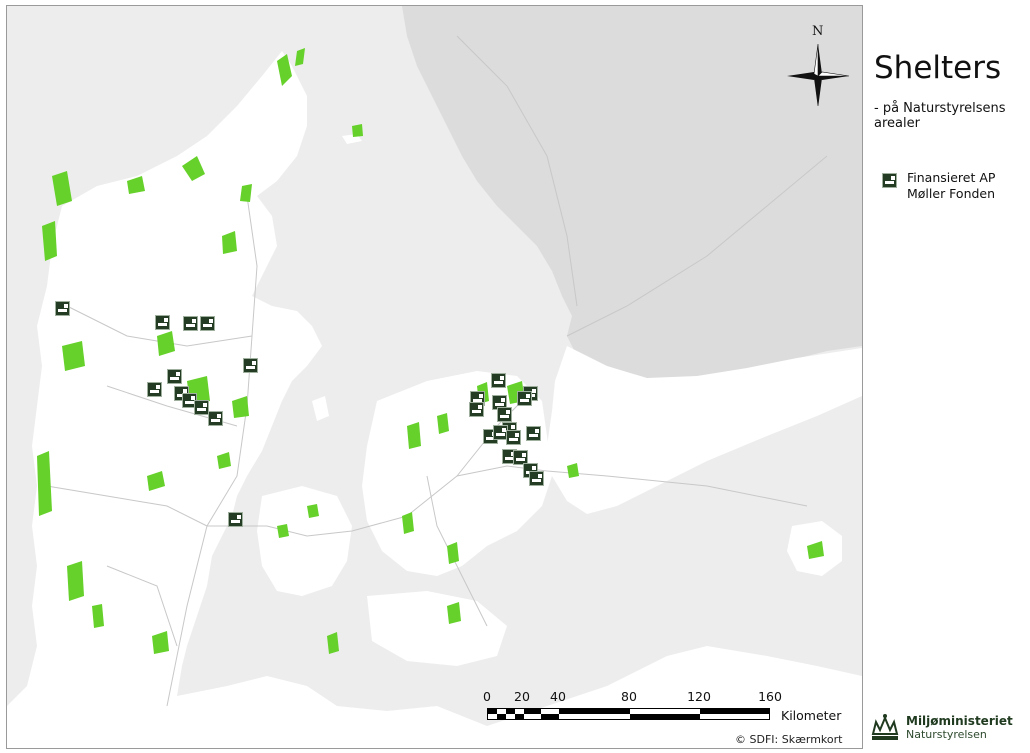 The image size is (1030, 753). I want to click on scale-tick: 80, so click(629, 696).